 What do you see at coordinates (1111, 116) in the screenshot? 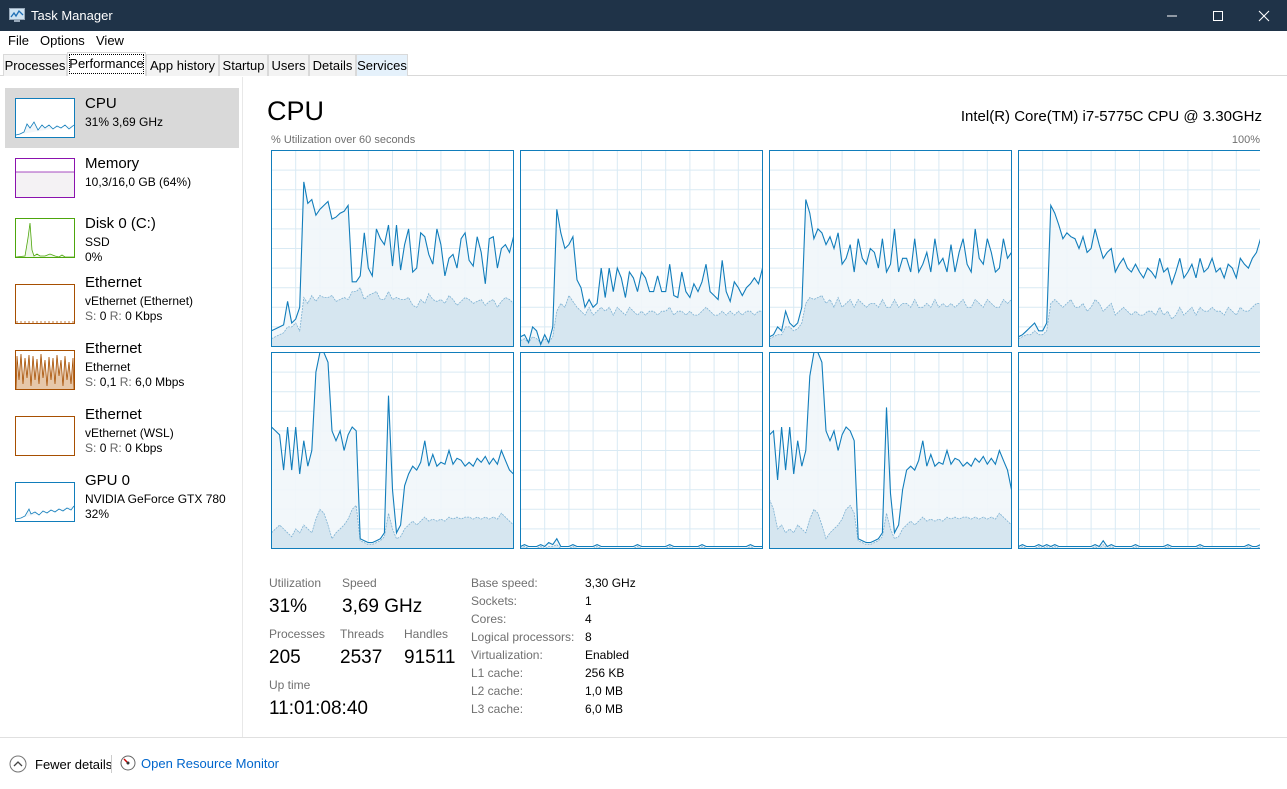
I see `cpu-model: Intel(R) Core(TM) i7-5775C CPU @ 3.30GHz` at bounding box center [1111, 116].